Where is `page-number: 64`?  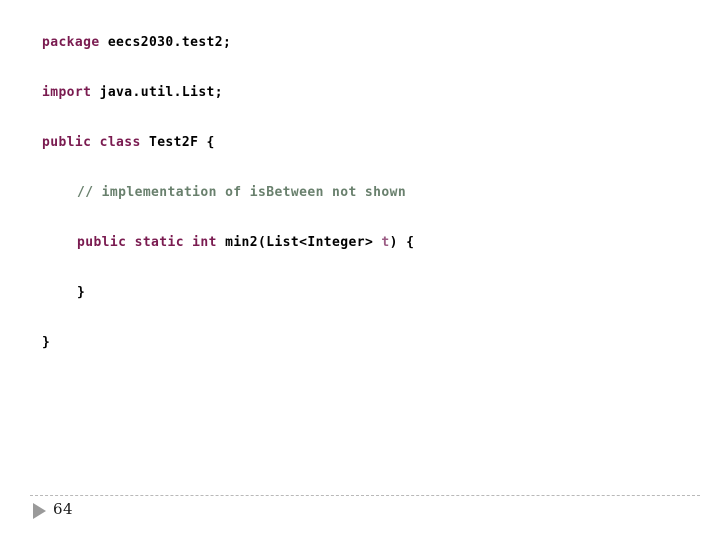
page-number: 64 is located at coordinates (63, 509).